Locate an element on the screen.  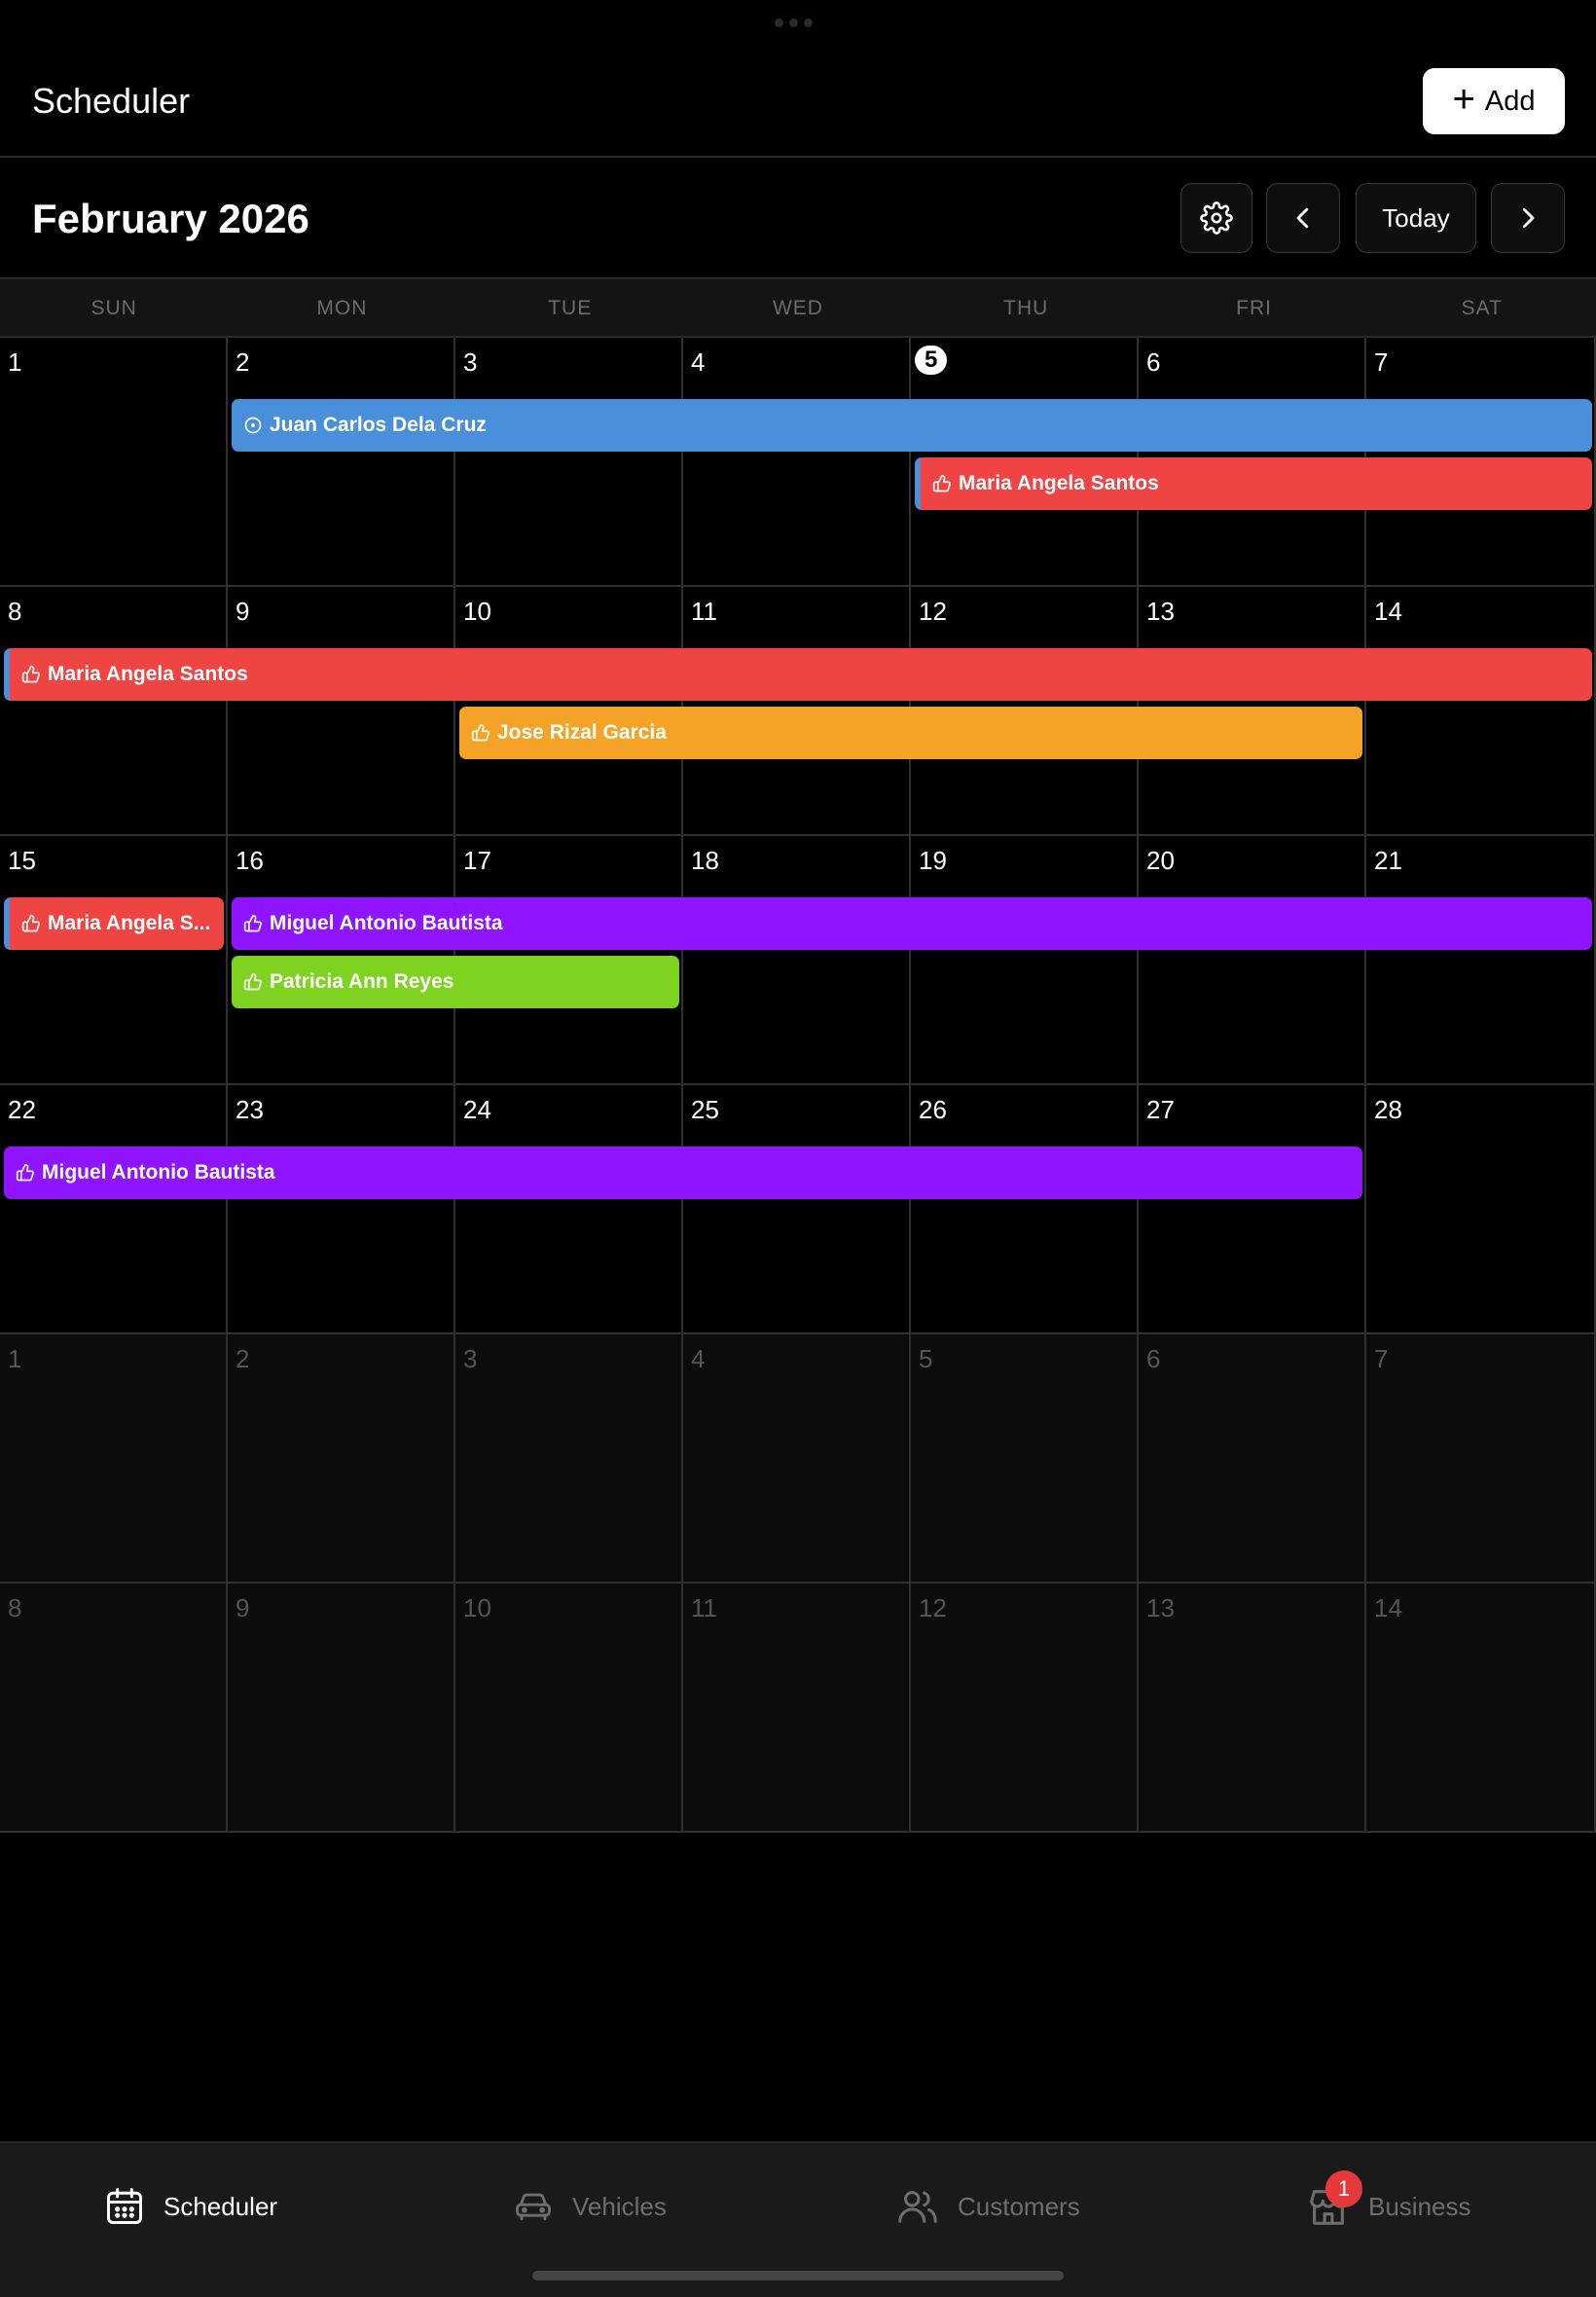
previous-month-button is located at coordinates (1303, 218).